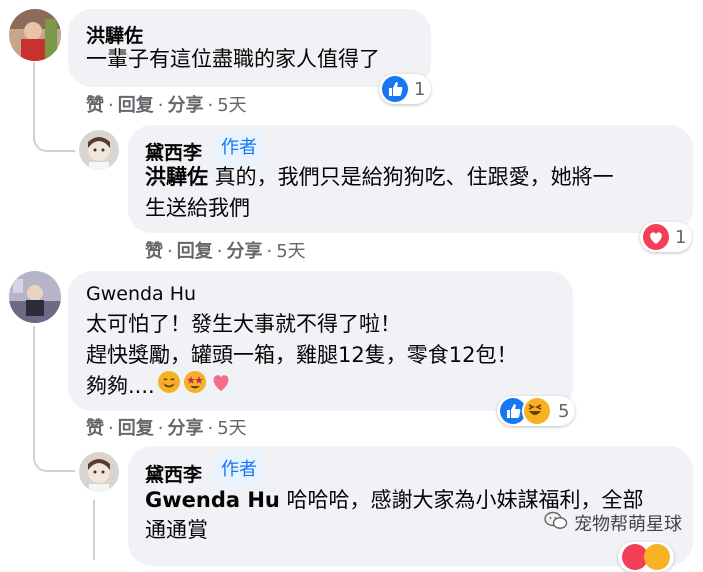  What do you see at coordinates (195, 386) in the screenshot?
I see `star-struck-emoji-icon` at bounding box center [195, 386].